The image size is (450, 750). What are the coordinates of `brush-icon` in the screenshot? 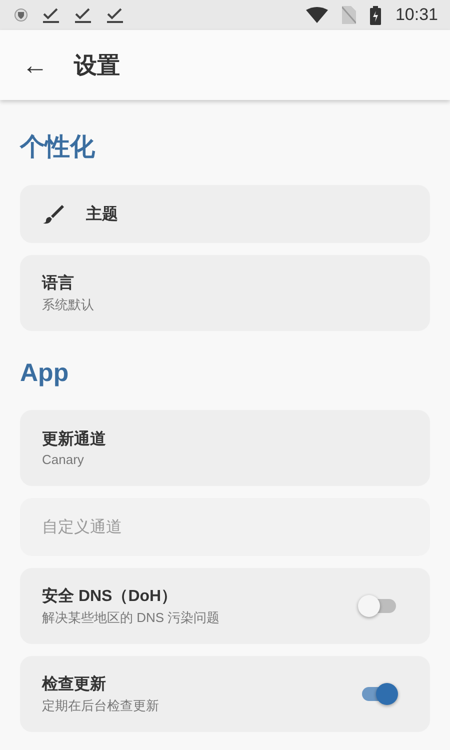 It's located at (53, 214).